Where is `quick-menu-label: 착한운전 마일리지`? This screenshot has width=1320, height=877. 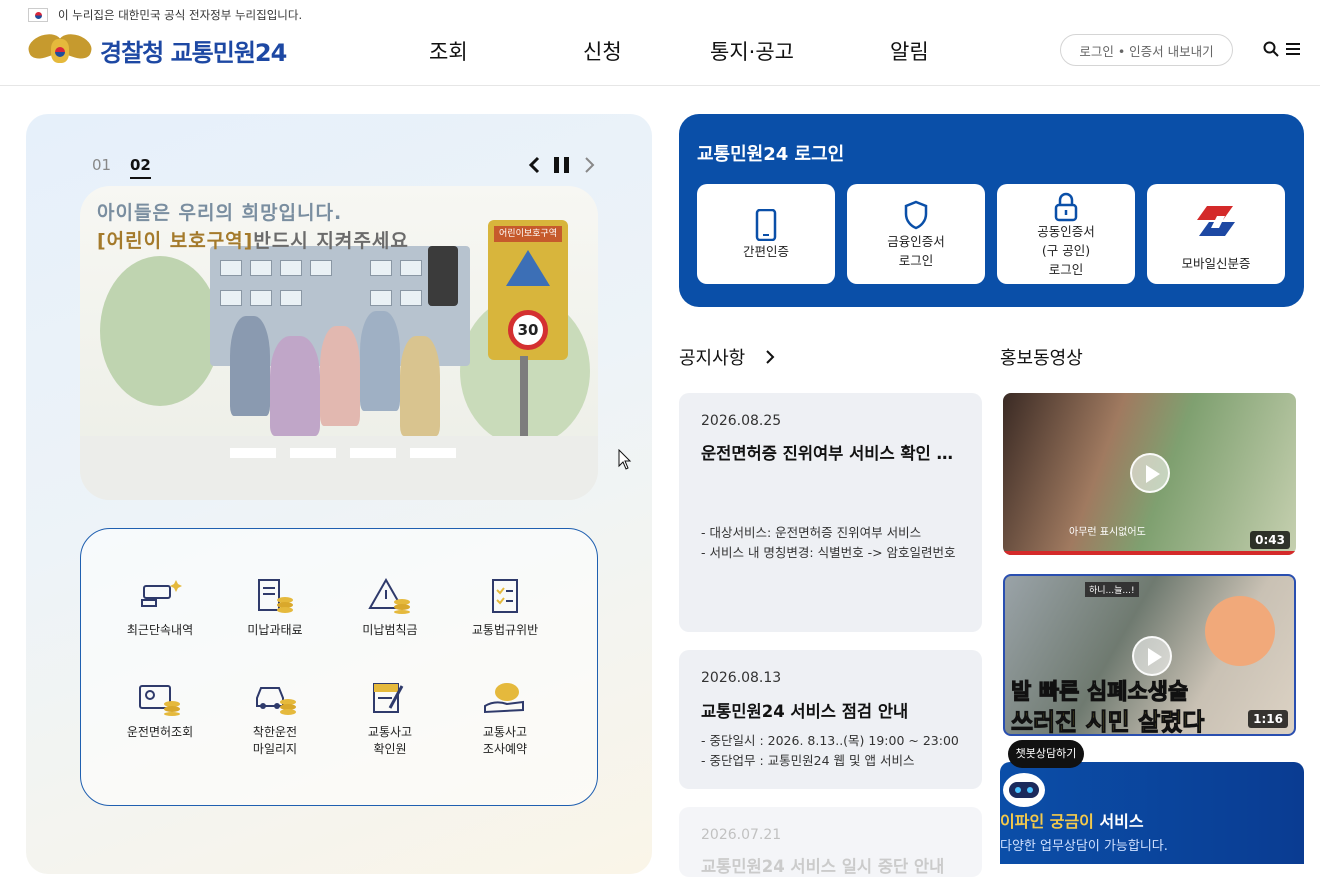
quick-menu-label: 착한운전 마일리지 is located at coordinates (275, 740).